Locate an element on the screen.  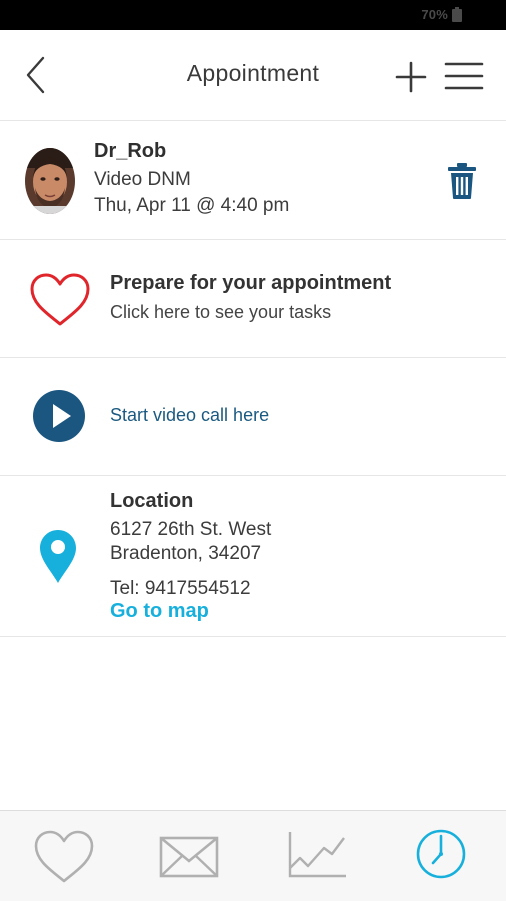
appointment-card: Dr_Rob Video DNM Thu, Apr 11 @ 4:40 pm is located at coordinates (253, 180).